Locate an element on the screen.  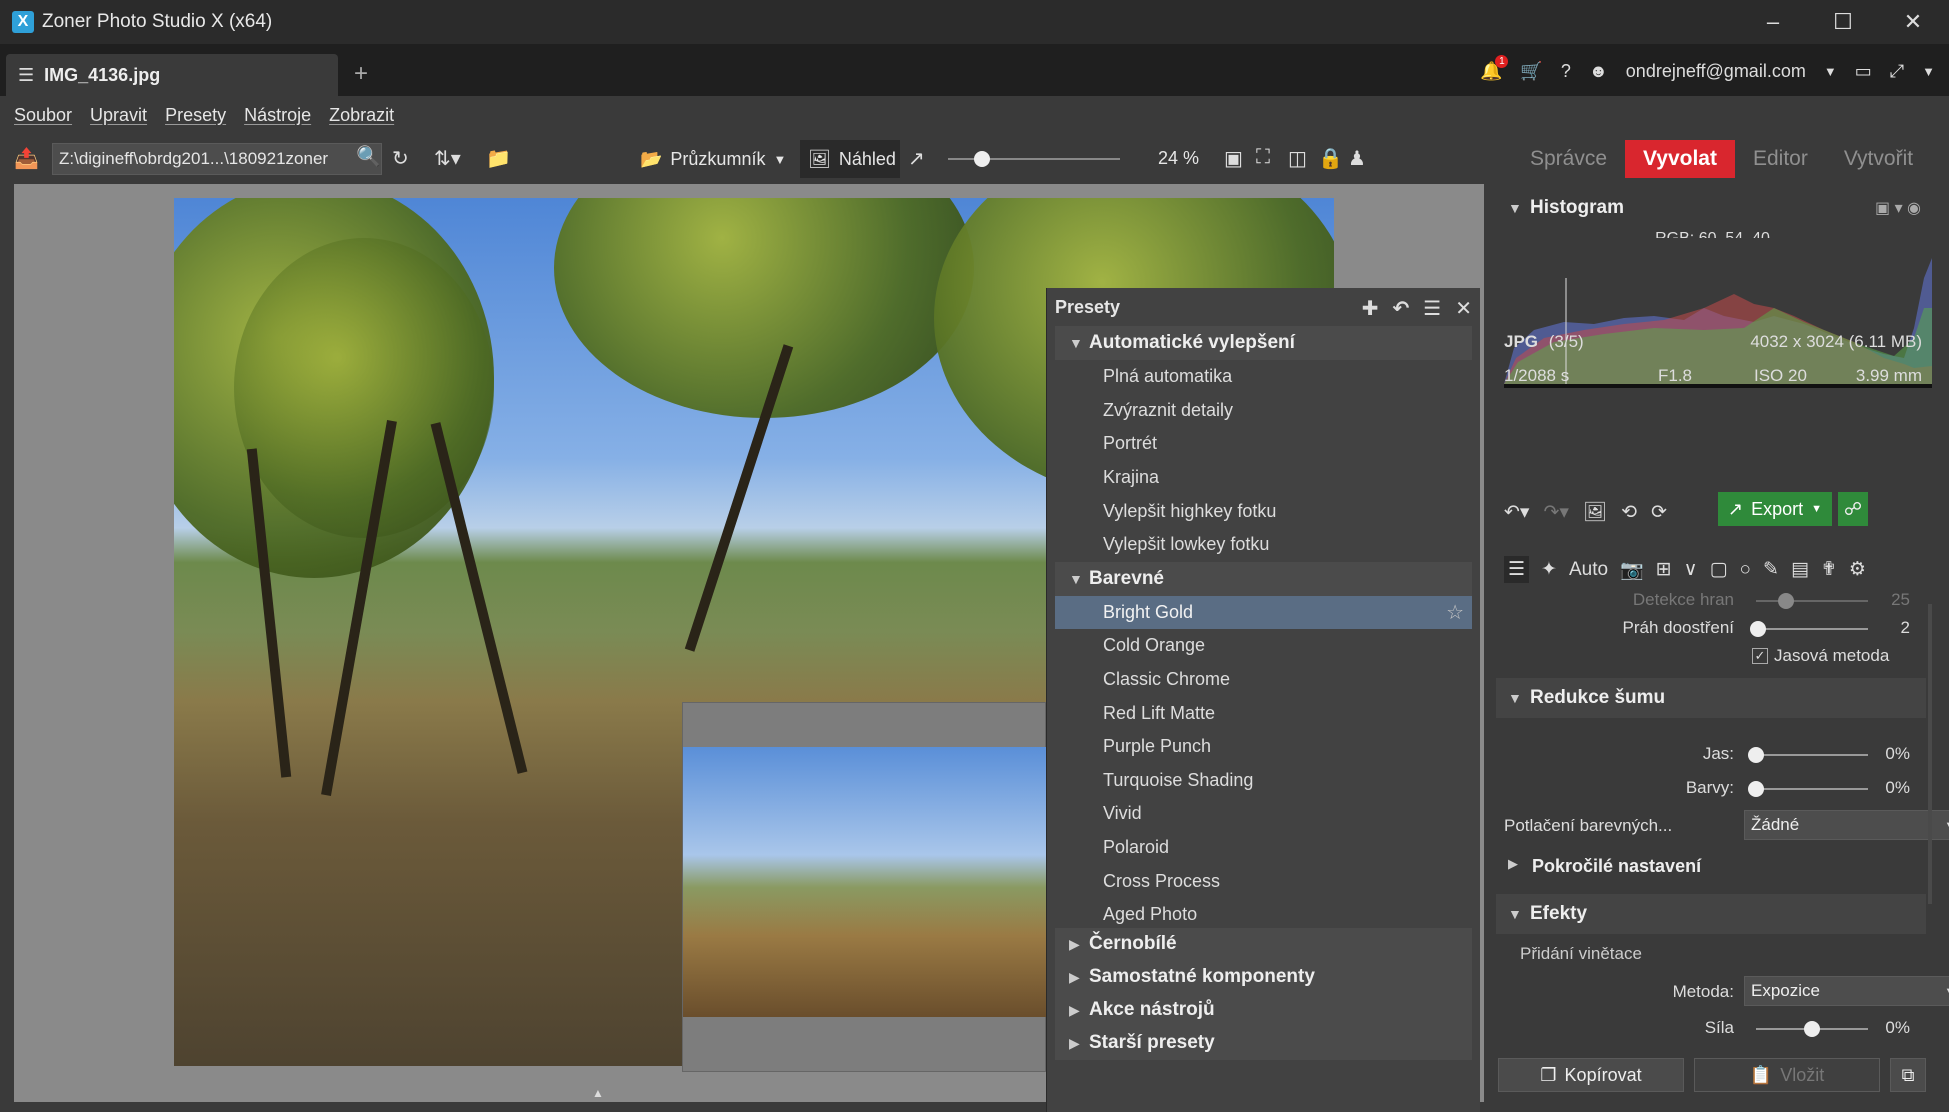
minimize-button: – is located at coordinates (1773, 22).